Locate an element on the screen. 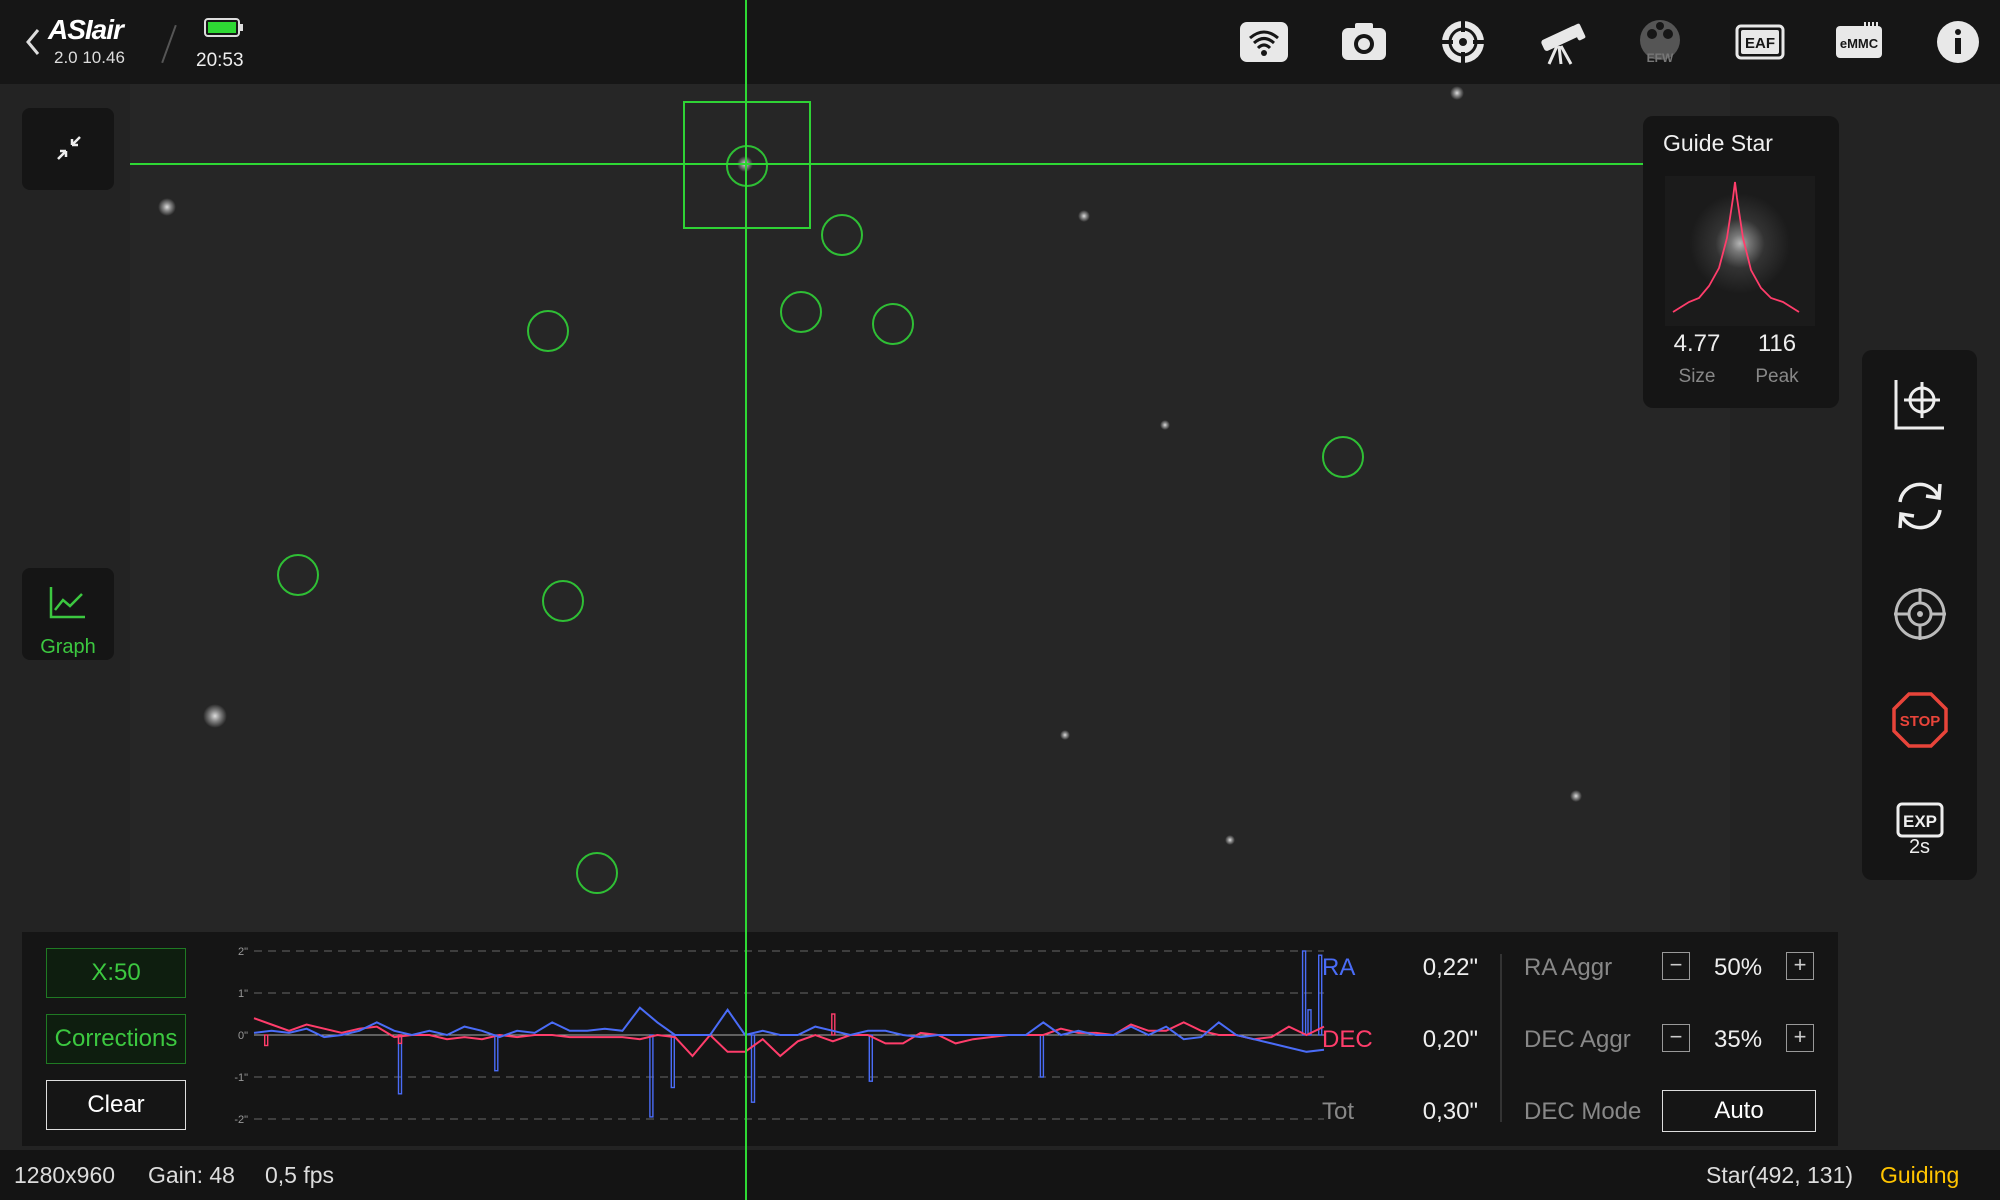  dec-value: 0,20" is located at coordinates (1450, 1039).